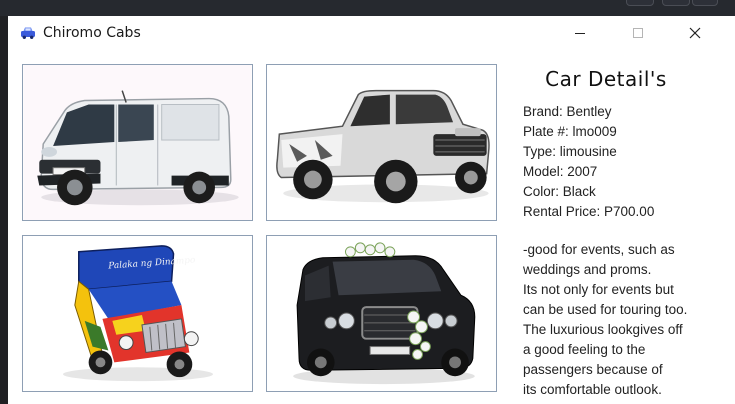  I want to click on rental-price-label: Rental Price: P700.00, so click(589, 211).